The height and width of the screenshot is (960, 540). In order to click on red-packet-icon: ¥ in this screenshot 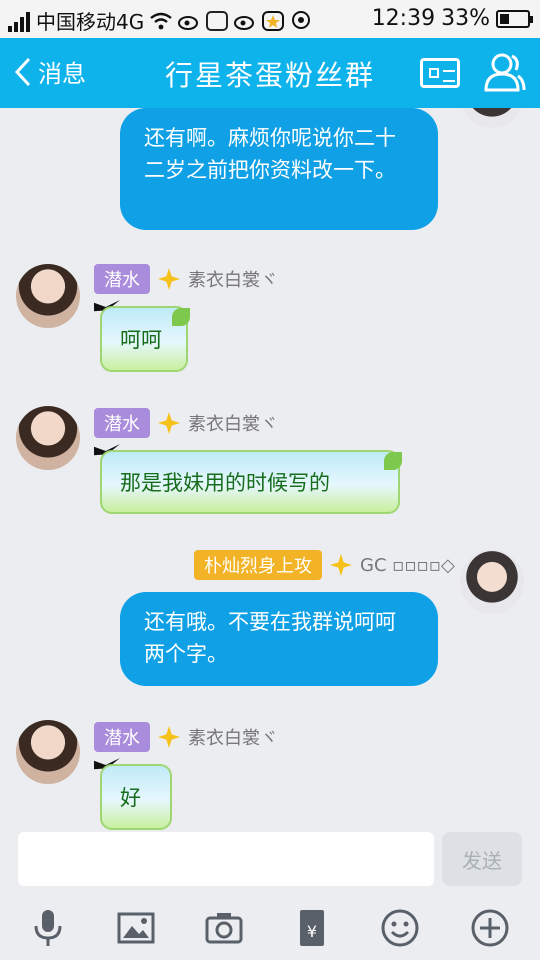, I will do `click(312, 928)`.